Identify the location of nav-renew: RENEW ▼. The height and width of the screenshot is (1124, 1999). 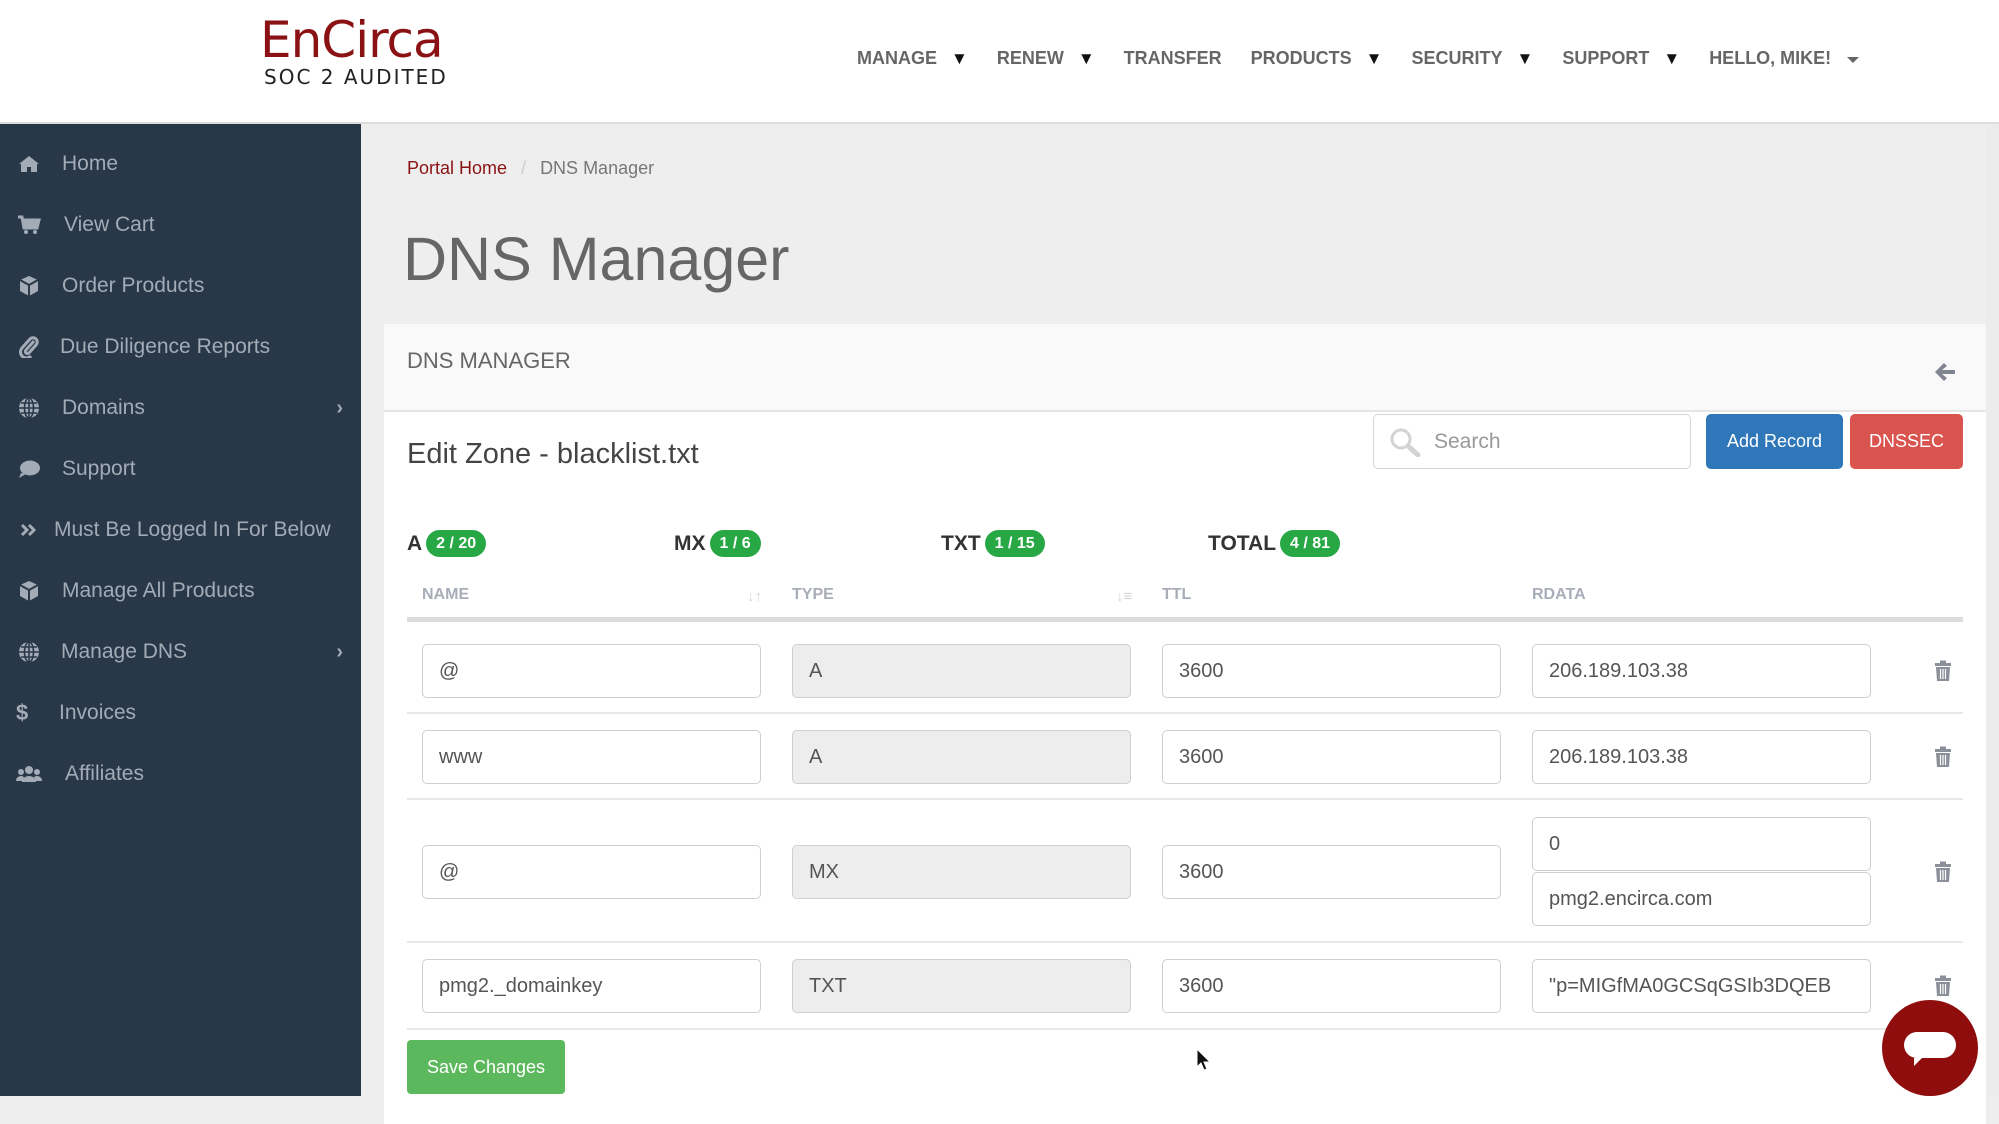
(1046, 58).